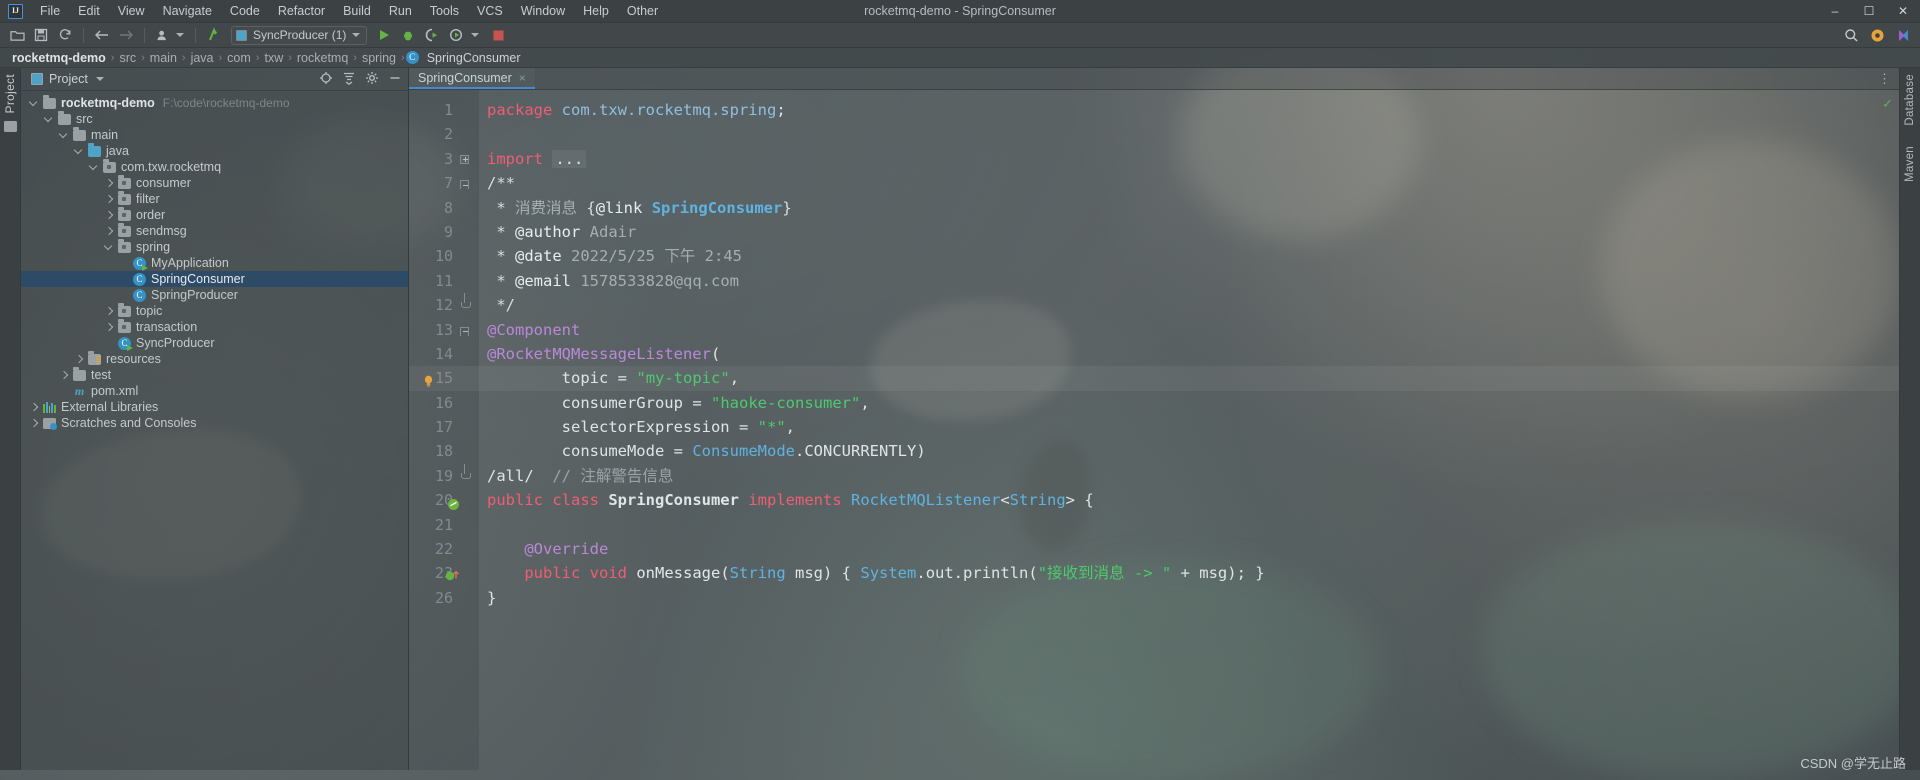 The image size is (1920, 780). I want to click on gutter-line-1: 1, so click(444, 110).